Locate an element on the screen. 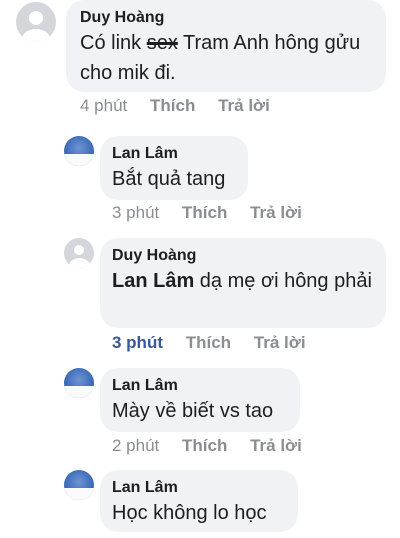  struck-word: sex is located at coordinates (162, 43).